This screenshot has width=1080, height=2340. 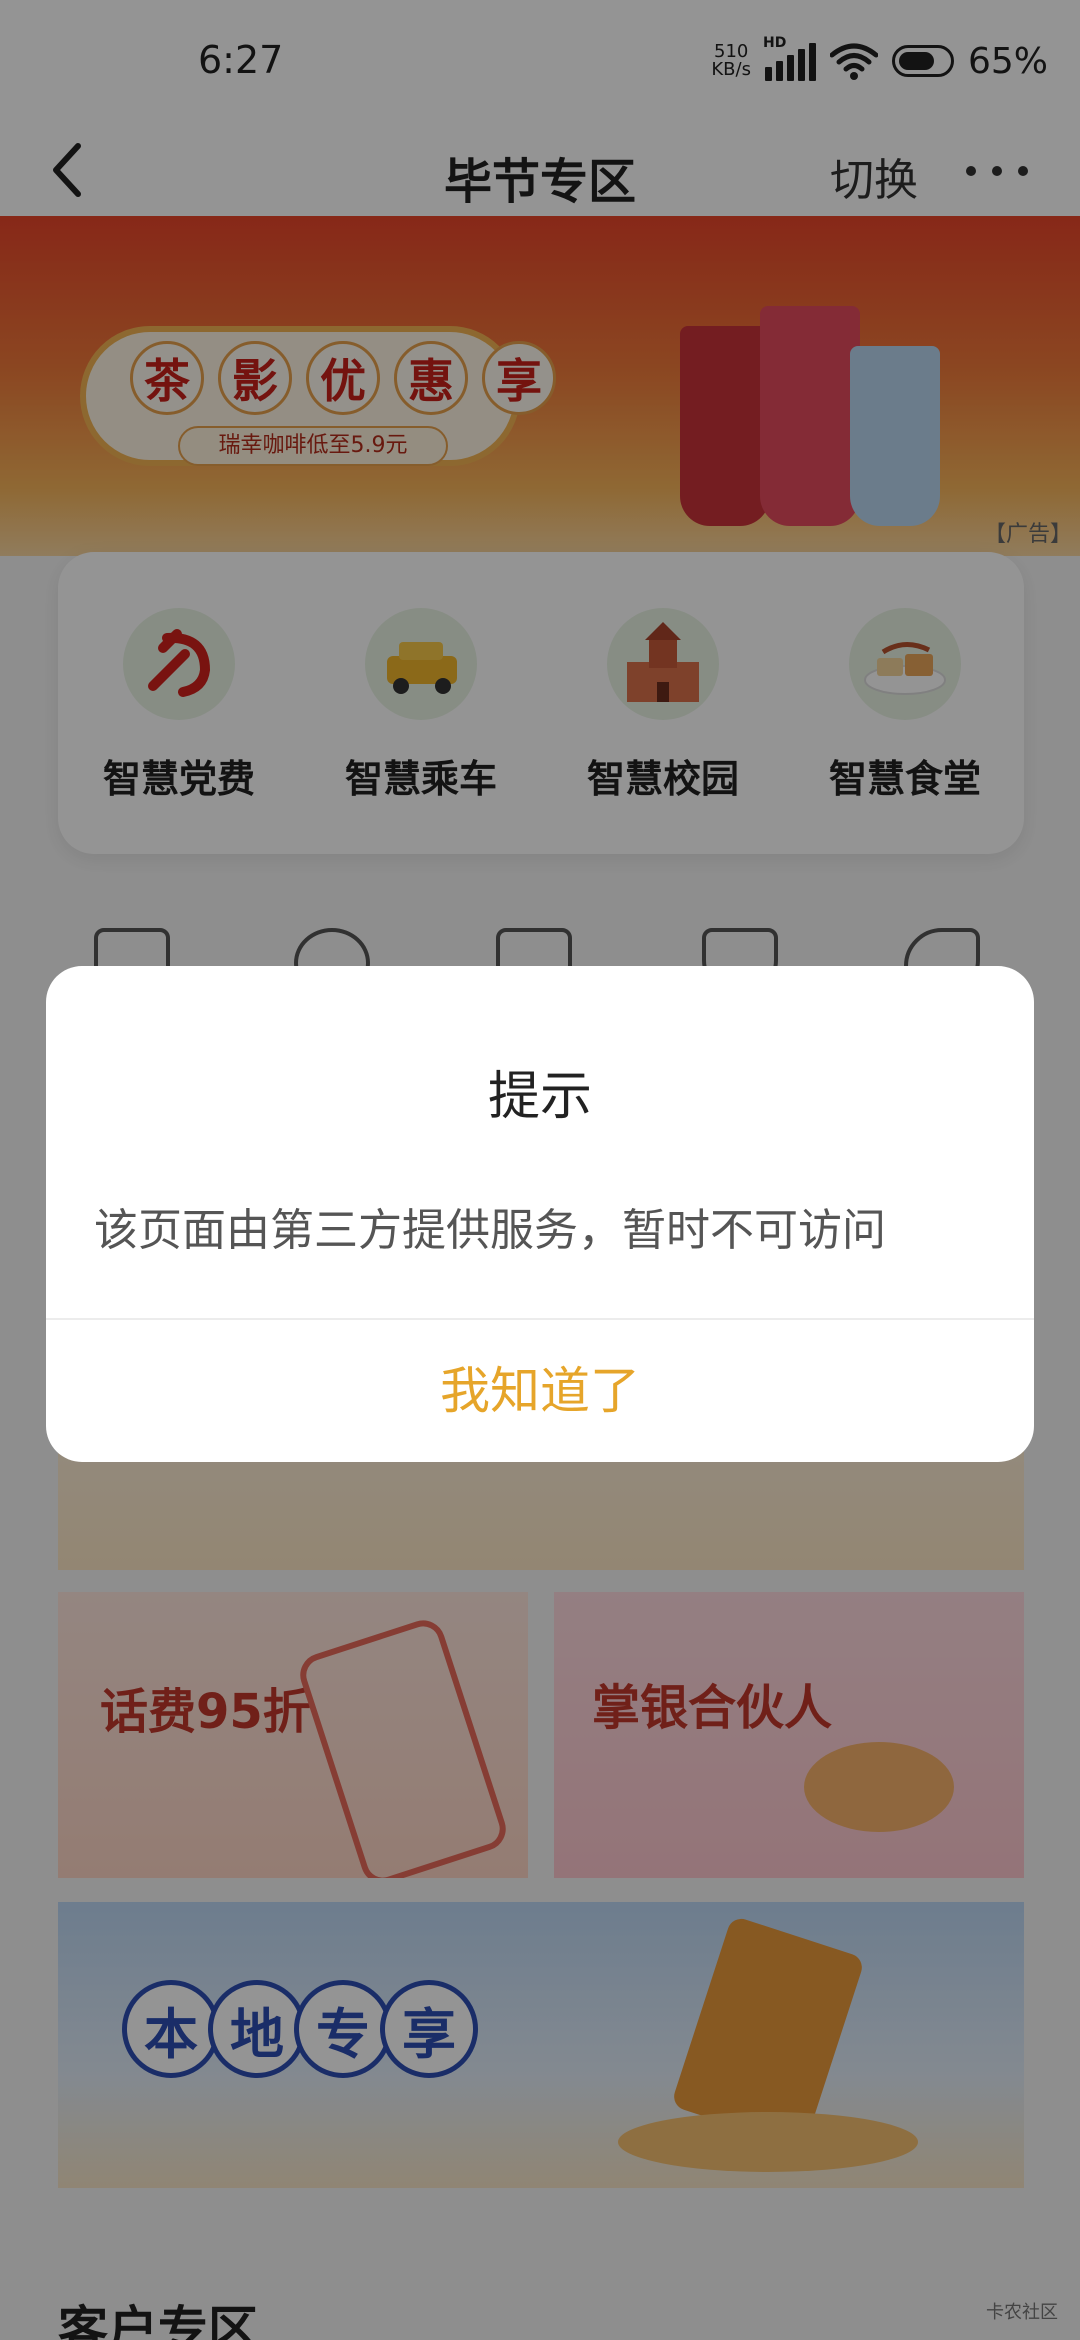 What do you see at coordinates (490, 1230) in the screenshot?
I see `dialog-message: 该页面由第三方提供服务，暂时不可访问` at bounding box center [490, 1230].